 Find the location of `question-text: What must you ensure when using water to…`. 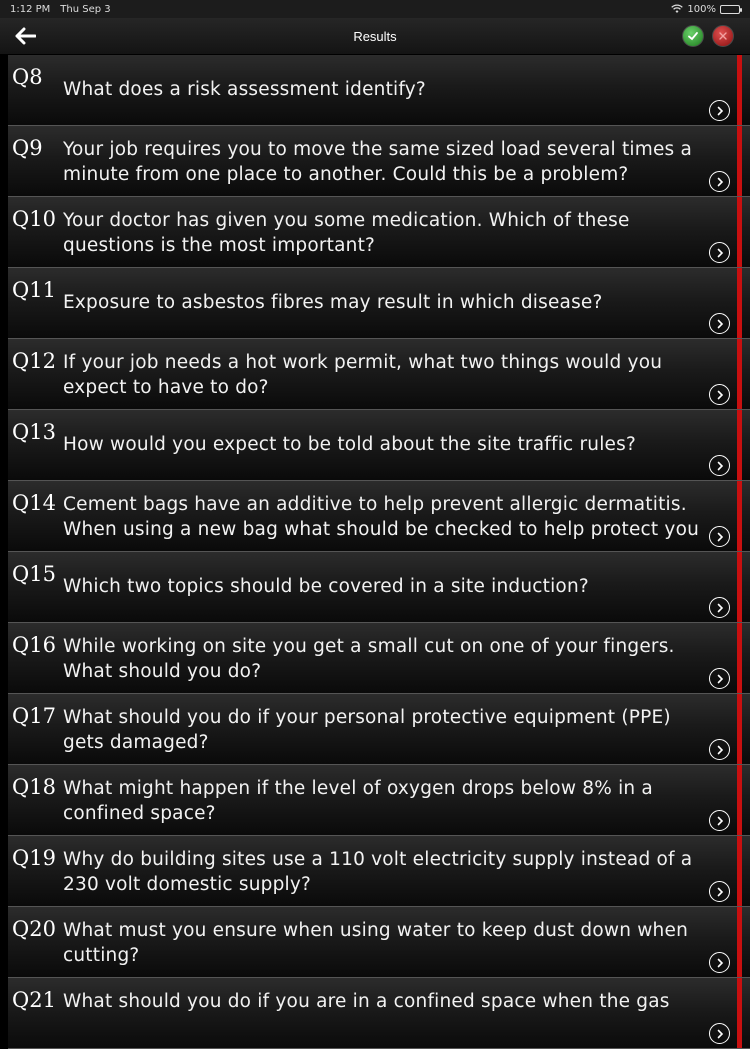

question-text: What must you ensure when using water to… is located at coordinates (375, 943).